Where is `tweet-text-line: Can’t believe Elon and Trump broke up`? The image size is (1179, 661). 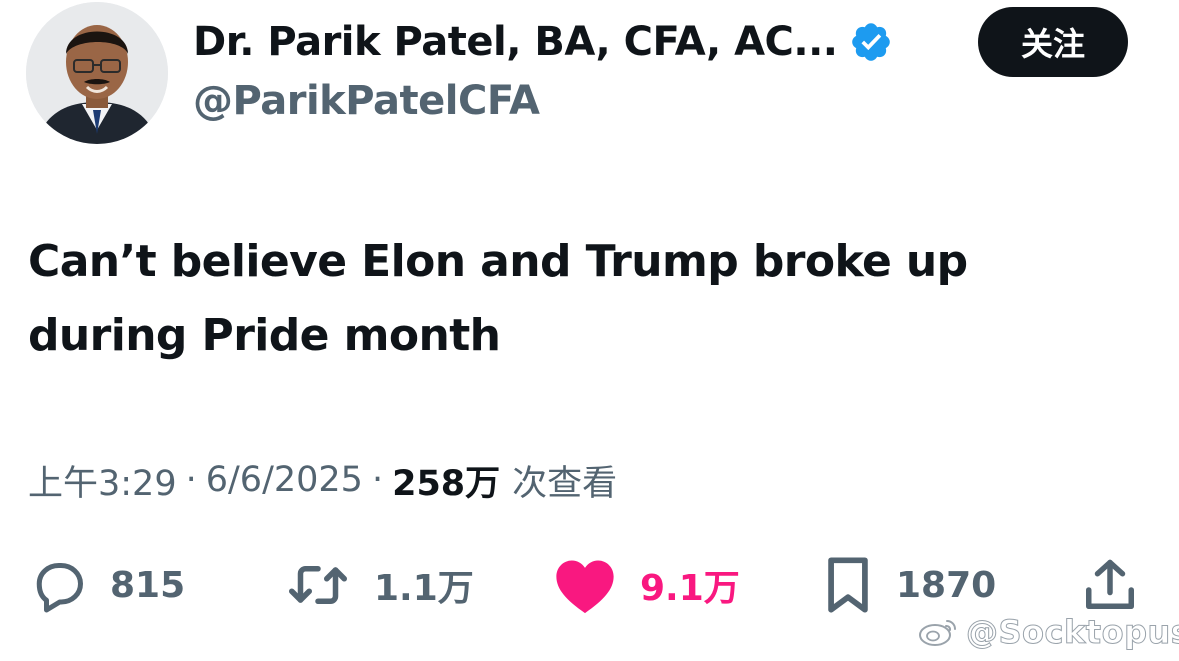
tweet-text-line: Can’t believe Elon and Trump broke up is located at coordinates (498, 261).